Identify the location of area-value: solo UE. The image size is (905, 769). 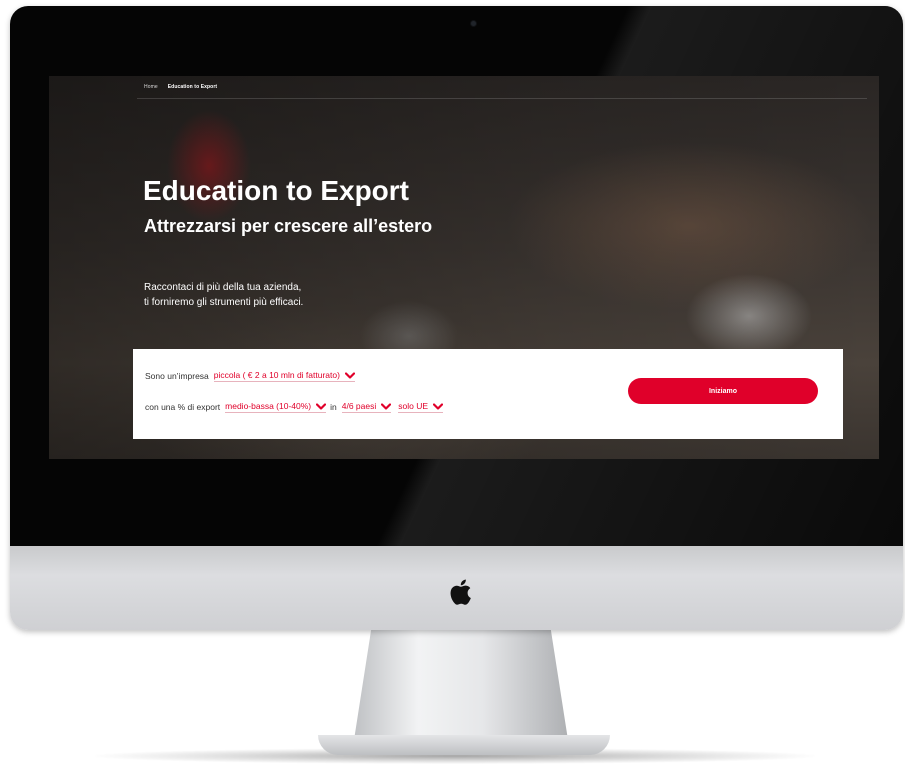
(413, 406).